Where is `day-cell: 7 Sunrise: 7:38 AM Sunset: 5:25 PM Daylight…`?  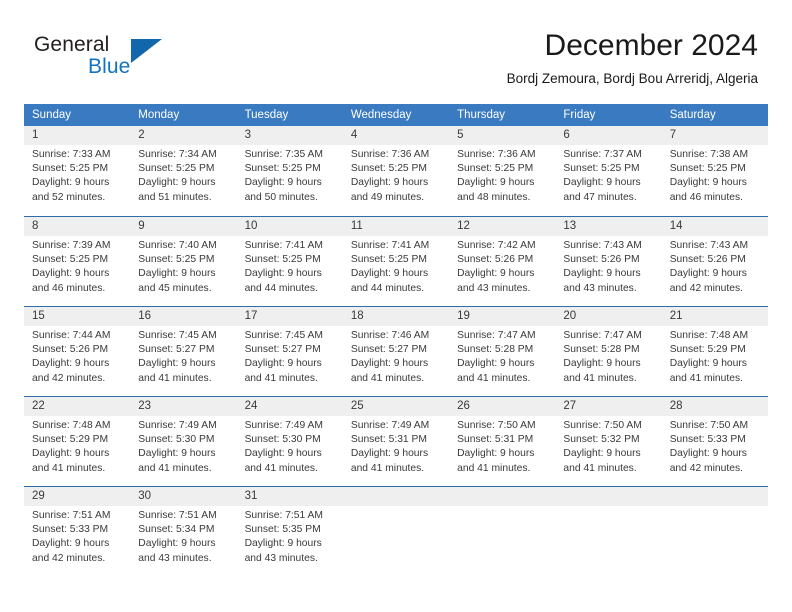
day-cell: 7 Sunrise: 7:38 AM Sunset: 5:25 PM Daylight… is located at coordinates (715, 171).